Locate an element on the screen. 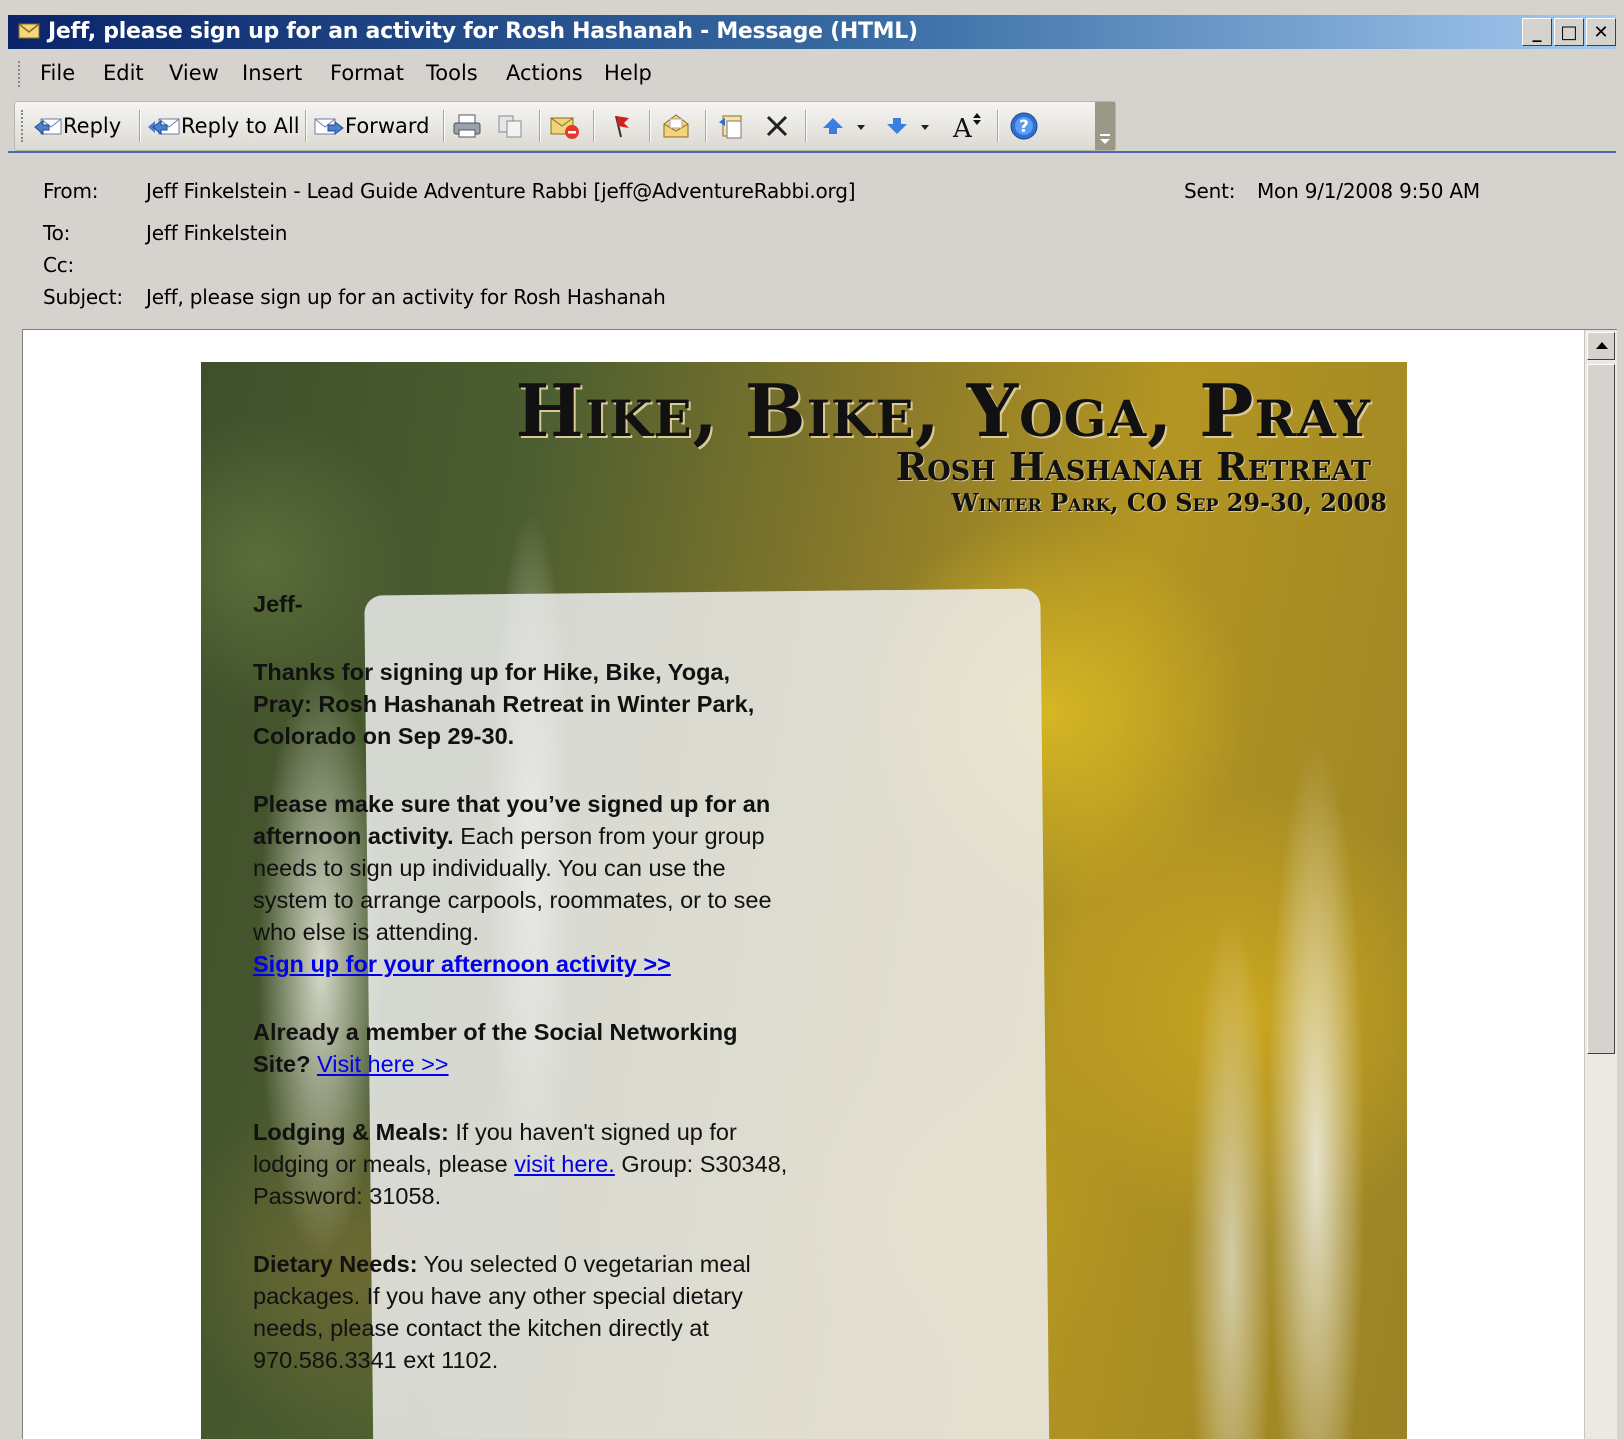  menu-format: Format is located at coordinates (367, 73).